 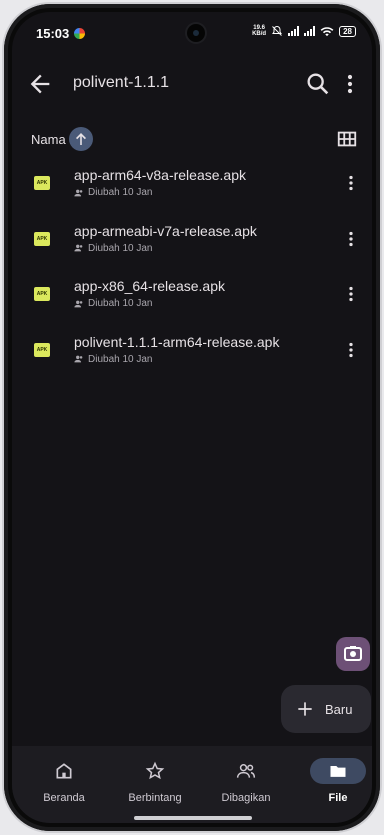 I want to click on arrow-up-icon, so click(x=81, y=139).